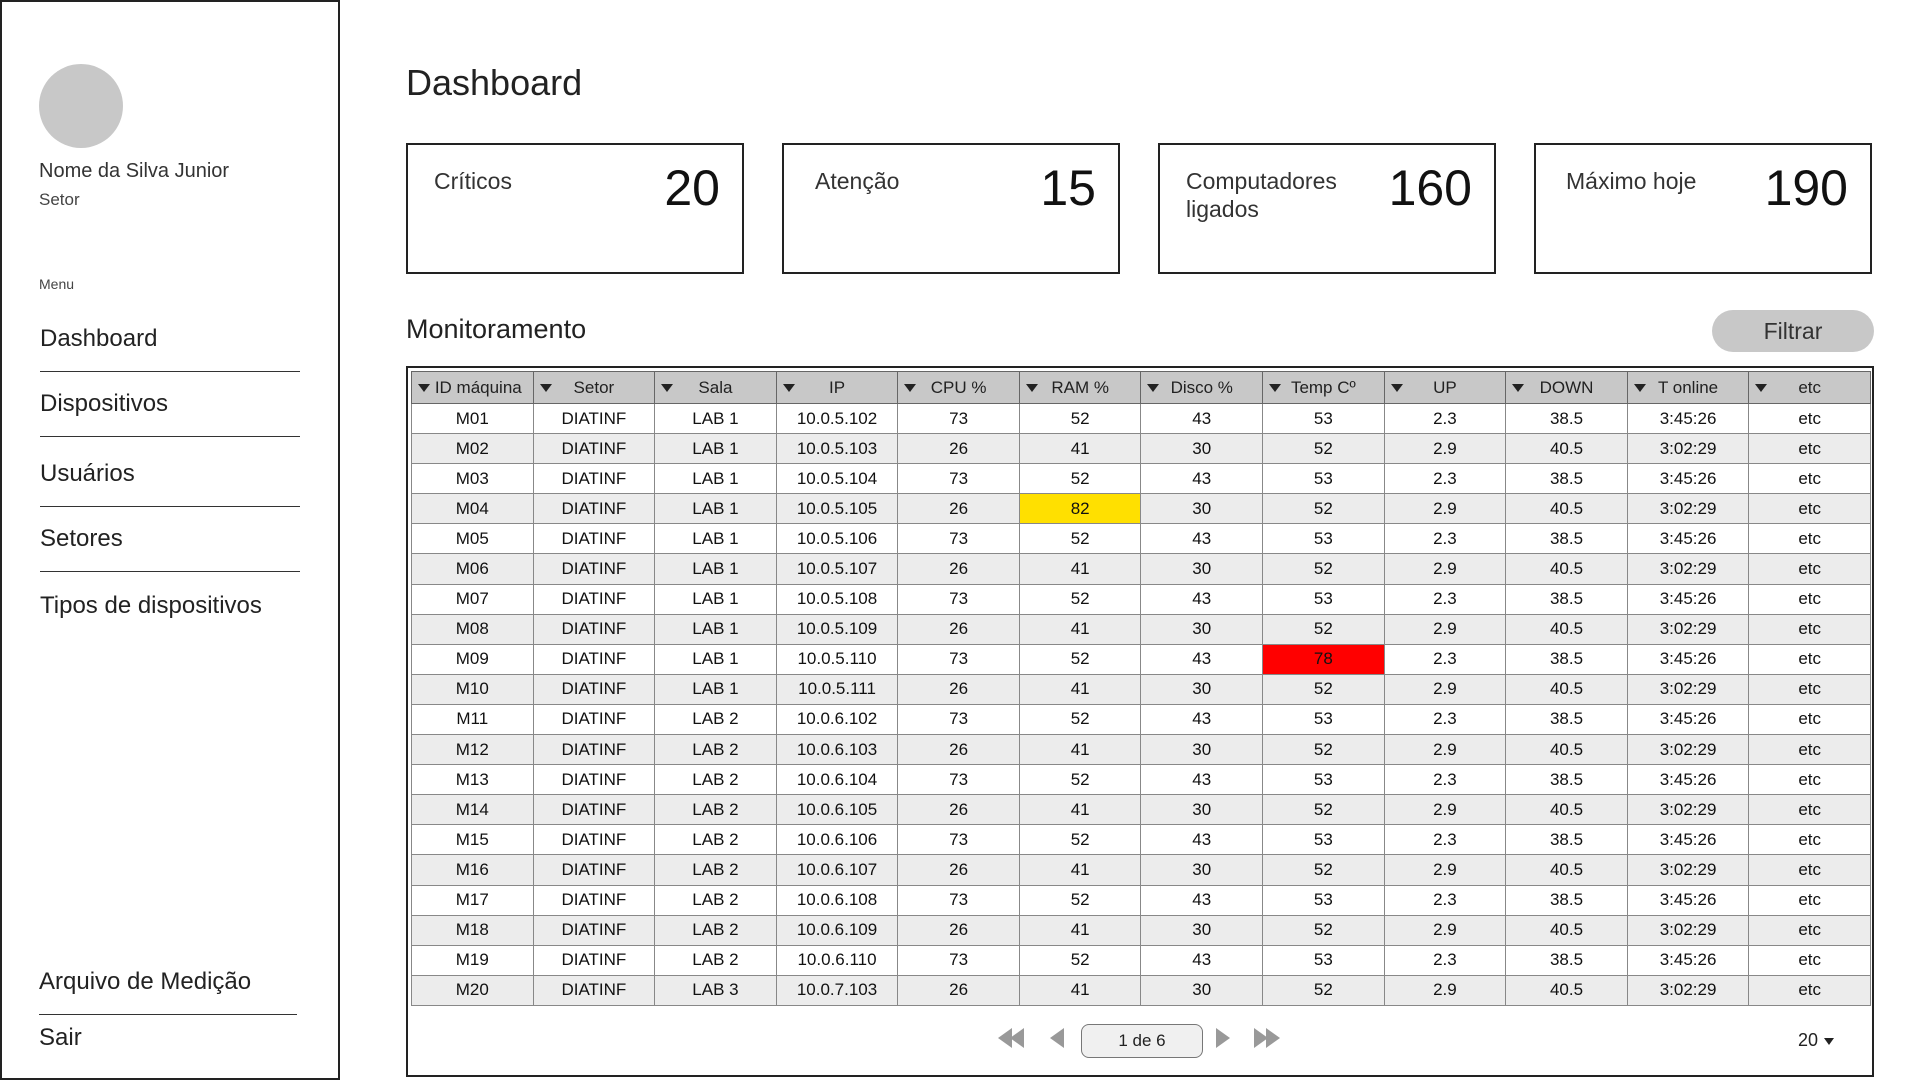 The width and height of the screenshot is (1920, 1080). What do you see at coordinates (594, 387) in the screenshot?
I see `column-header: Setor` at bounding box center [594, 387].